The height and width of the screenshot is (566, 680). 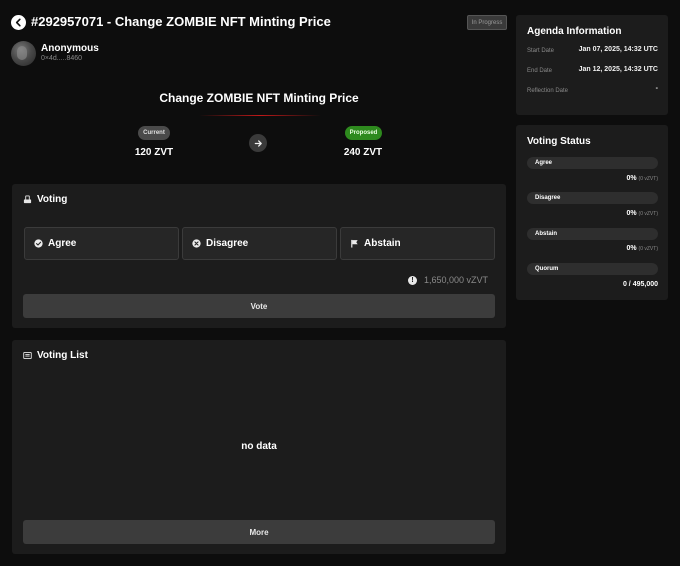 What do you see at coordinates (592, 269) in the screenshot?
I see `quorum-progress-bar: Quorum` at bounding box center [592, 269].